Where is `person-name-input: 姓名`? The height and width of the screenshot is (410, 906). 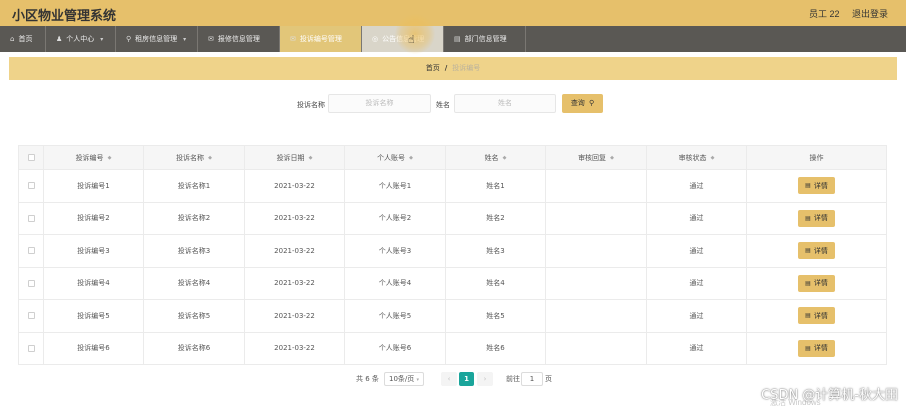 person-name-input: 姓名 is located at coordinates (505, 103).